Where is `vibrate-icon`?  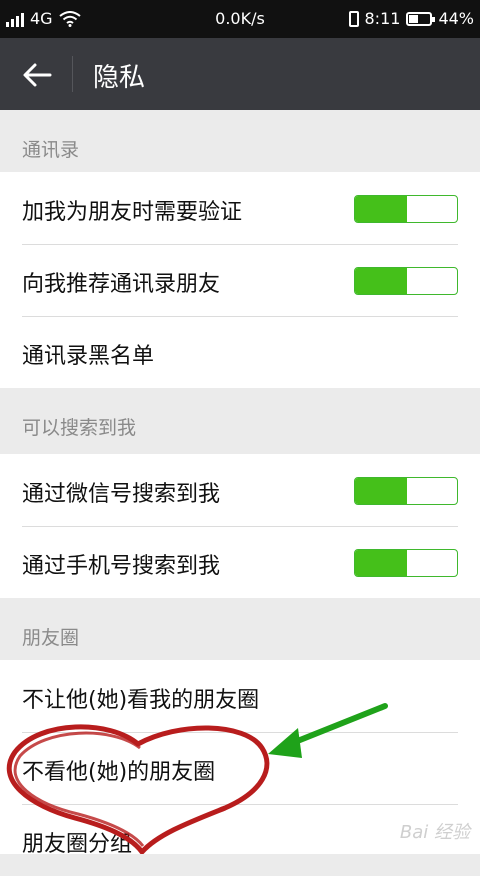
vibrate-icon is located at coordinates (353, 18).